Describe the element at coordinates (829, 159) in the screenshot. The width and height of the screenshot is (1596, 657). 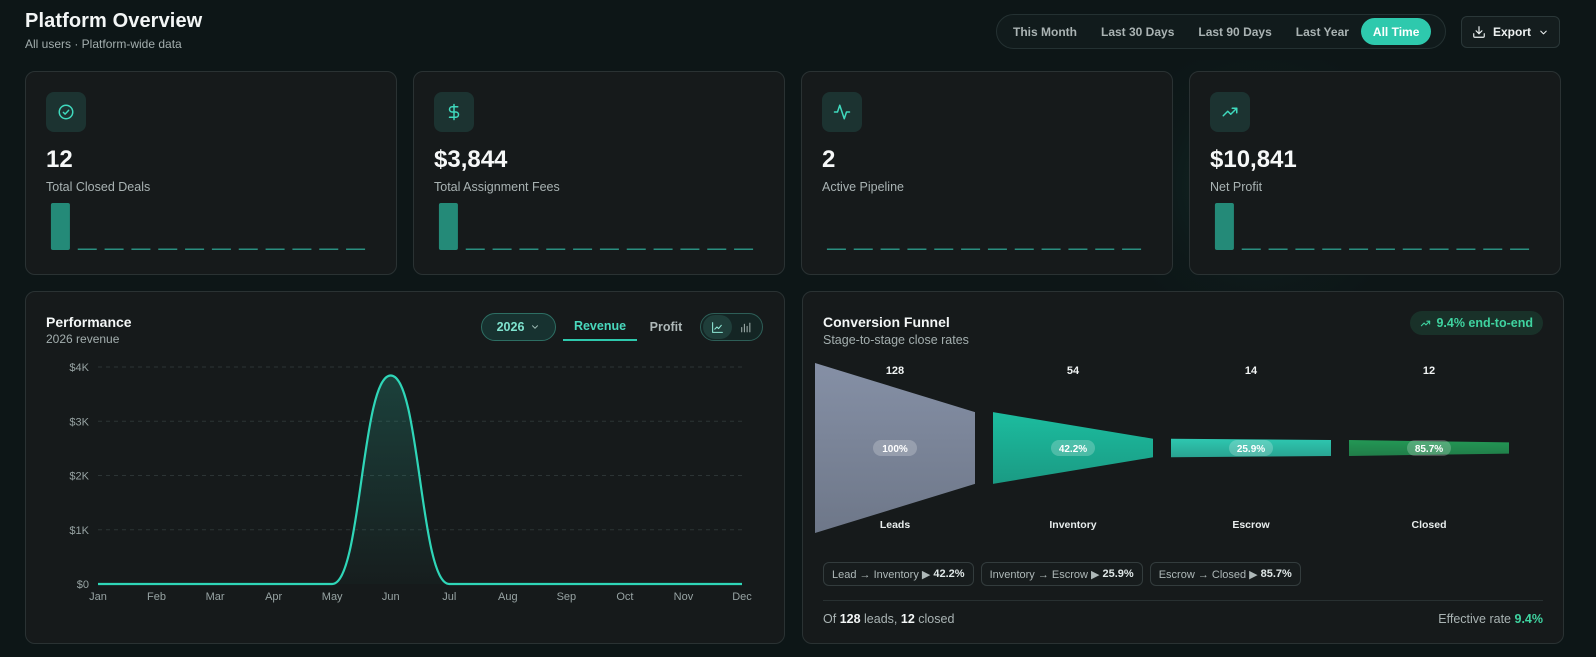
I see `stat-value: 2` at that location.